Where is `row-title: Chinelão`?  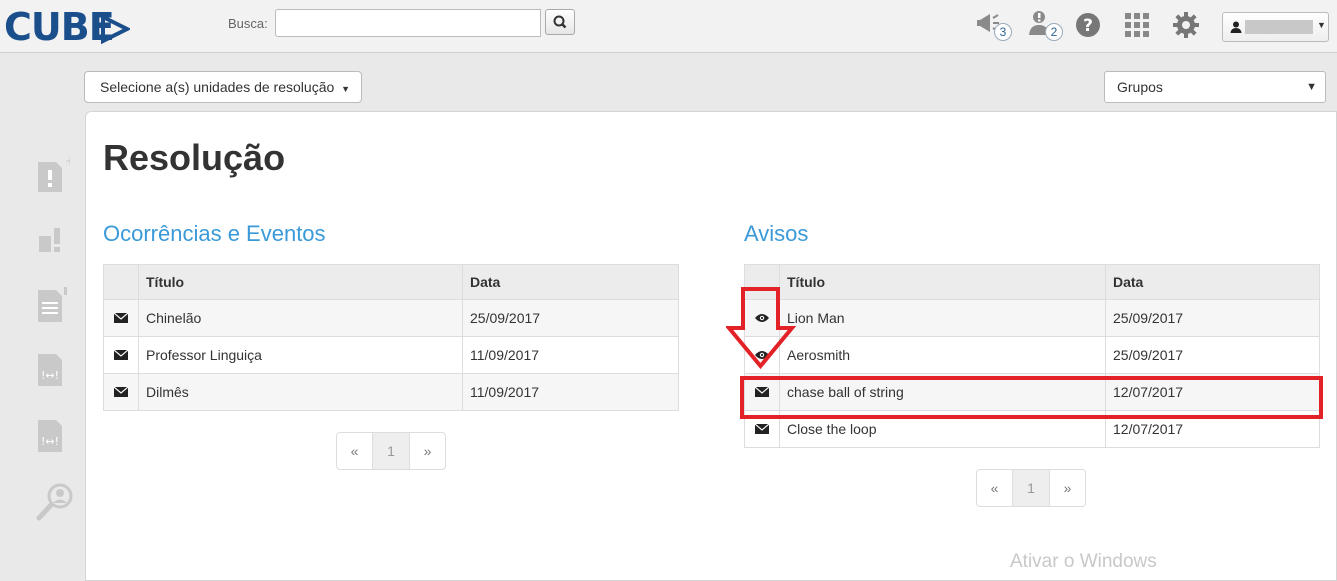
row-title: Chinelão is located at coordinates (300, 318).